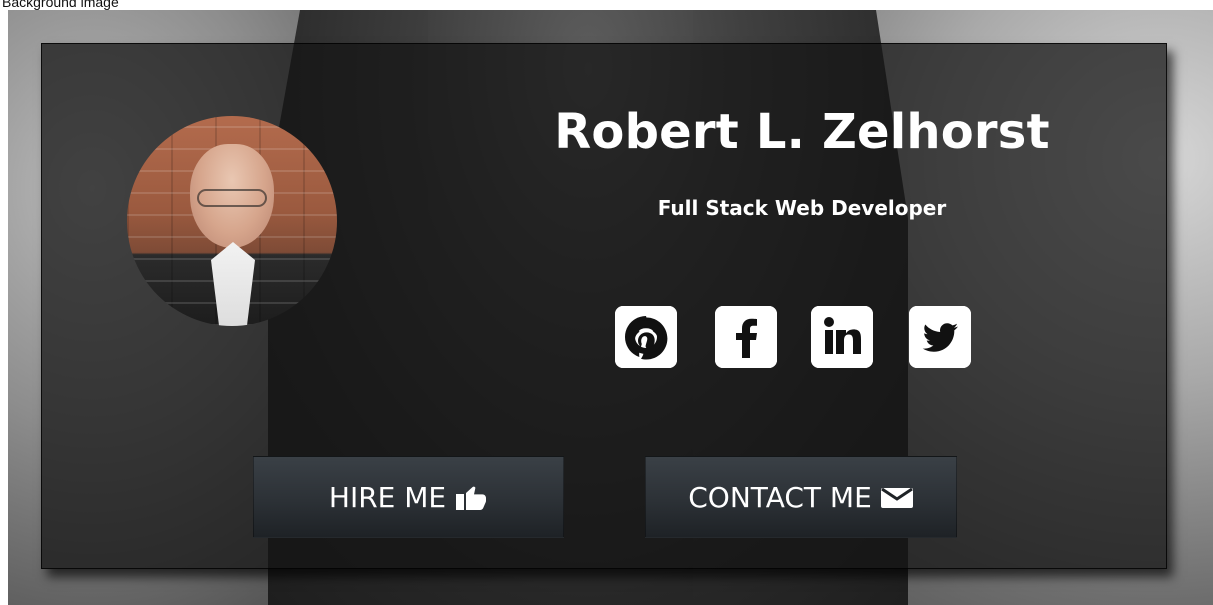 The height and width of the screenshot is (605, 1213). I want to click on github-icon, so click(646, 337).